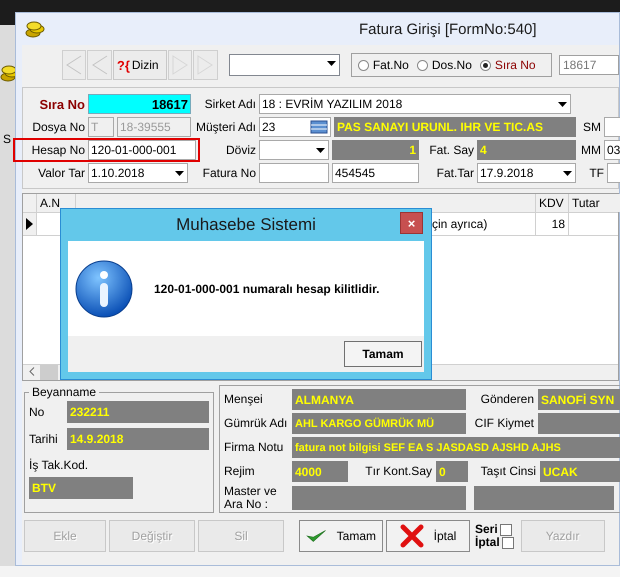 The image size is (620, 577). Describe the element at coordinates (139, 104) in the screenshot. I see `number-field: 18617` at that location.